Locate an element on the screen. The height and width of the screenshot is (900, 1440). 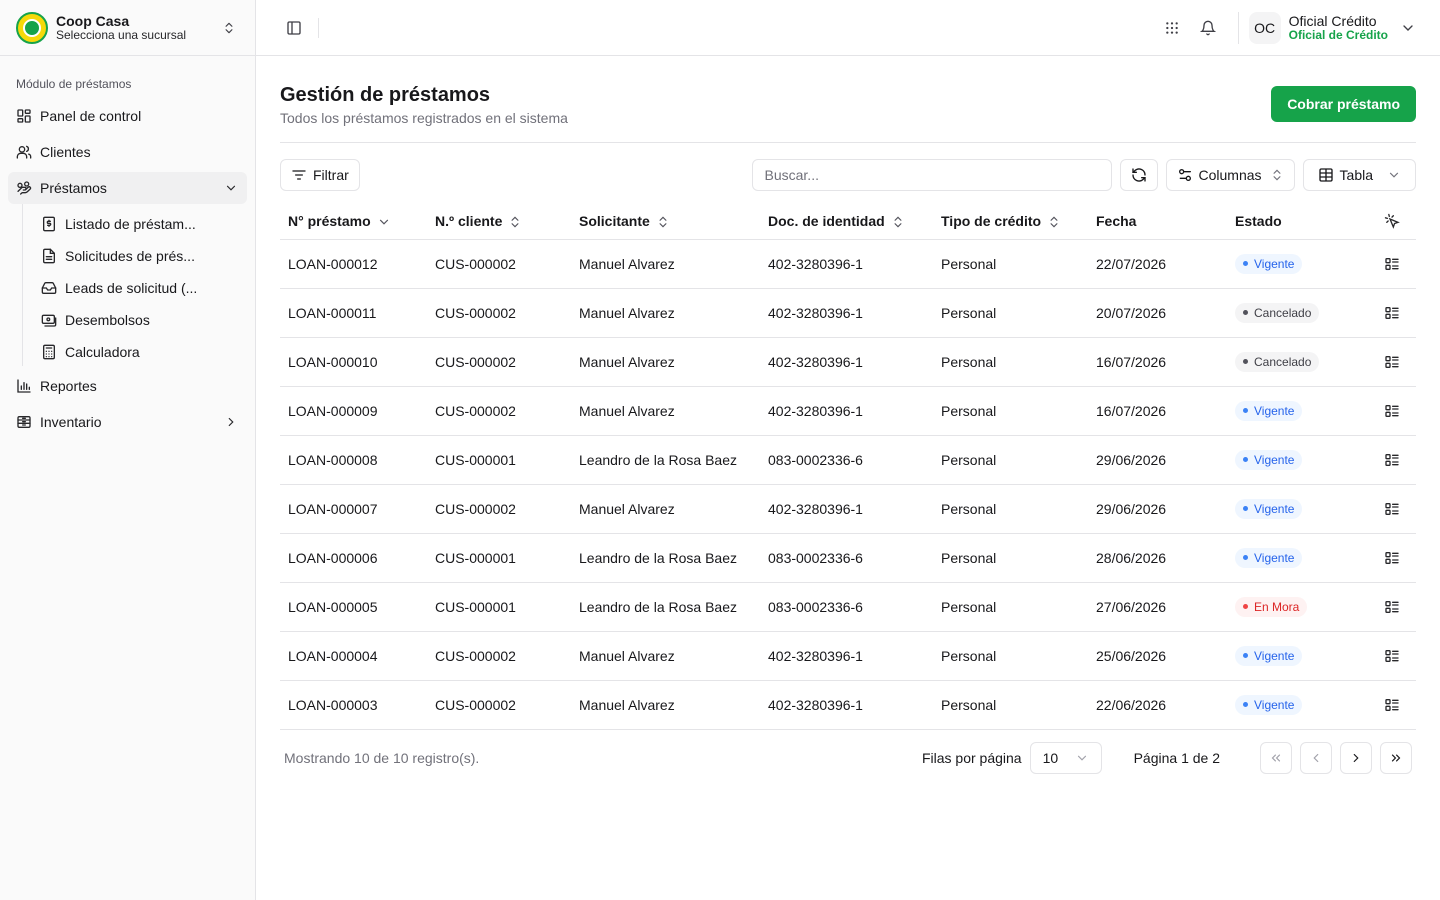
loan-number-cell: LOAN-000008 is located at coordinates (353, 460).